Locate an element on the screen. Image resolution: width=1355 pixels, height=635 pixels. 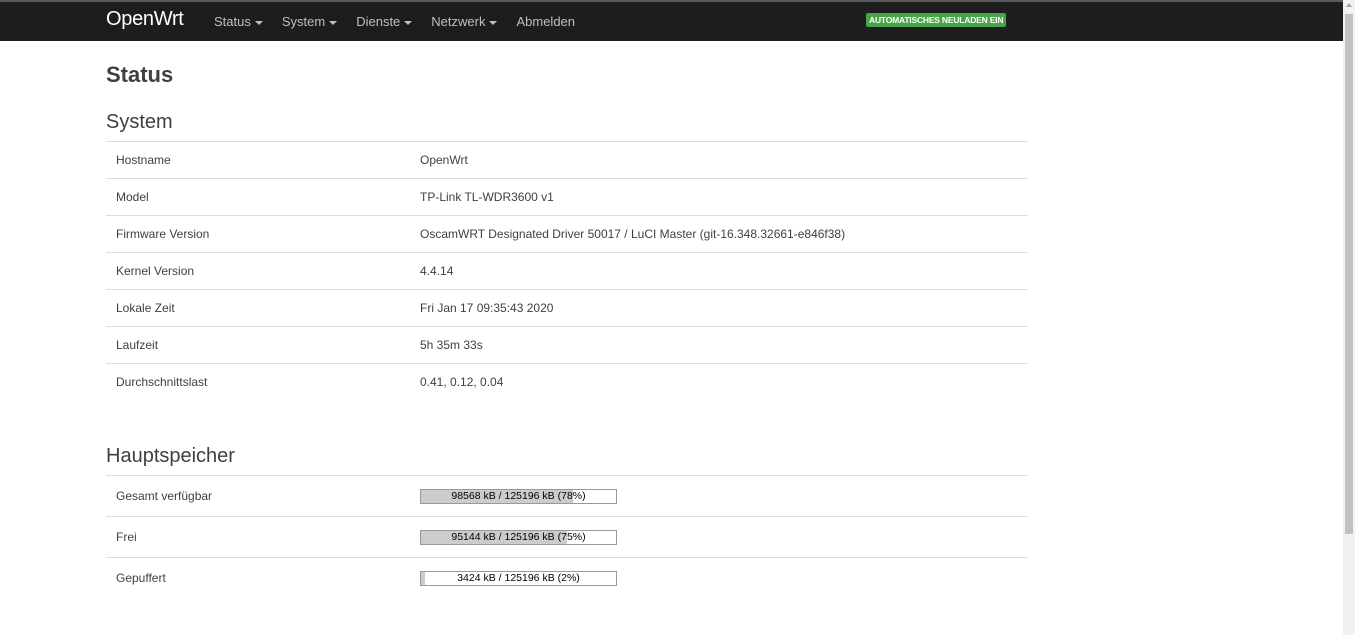
row-label: Firmware Version is located at coordinates (258, 234).